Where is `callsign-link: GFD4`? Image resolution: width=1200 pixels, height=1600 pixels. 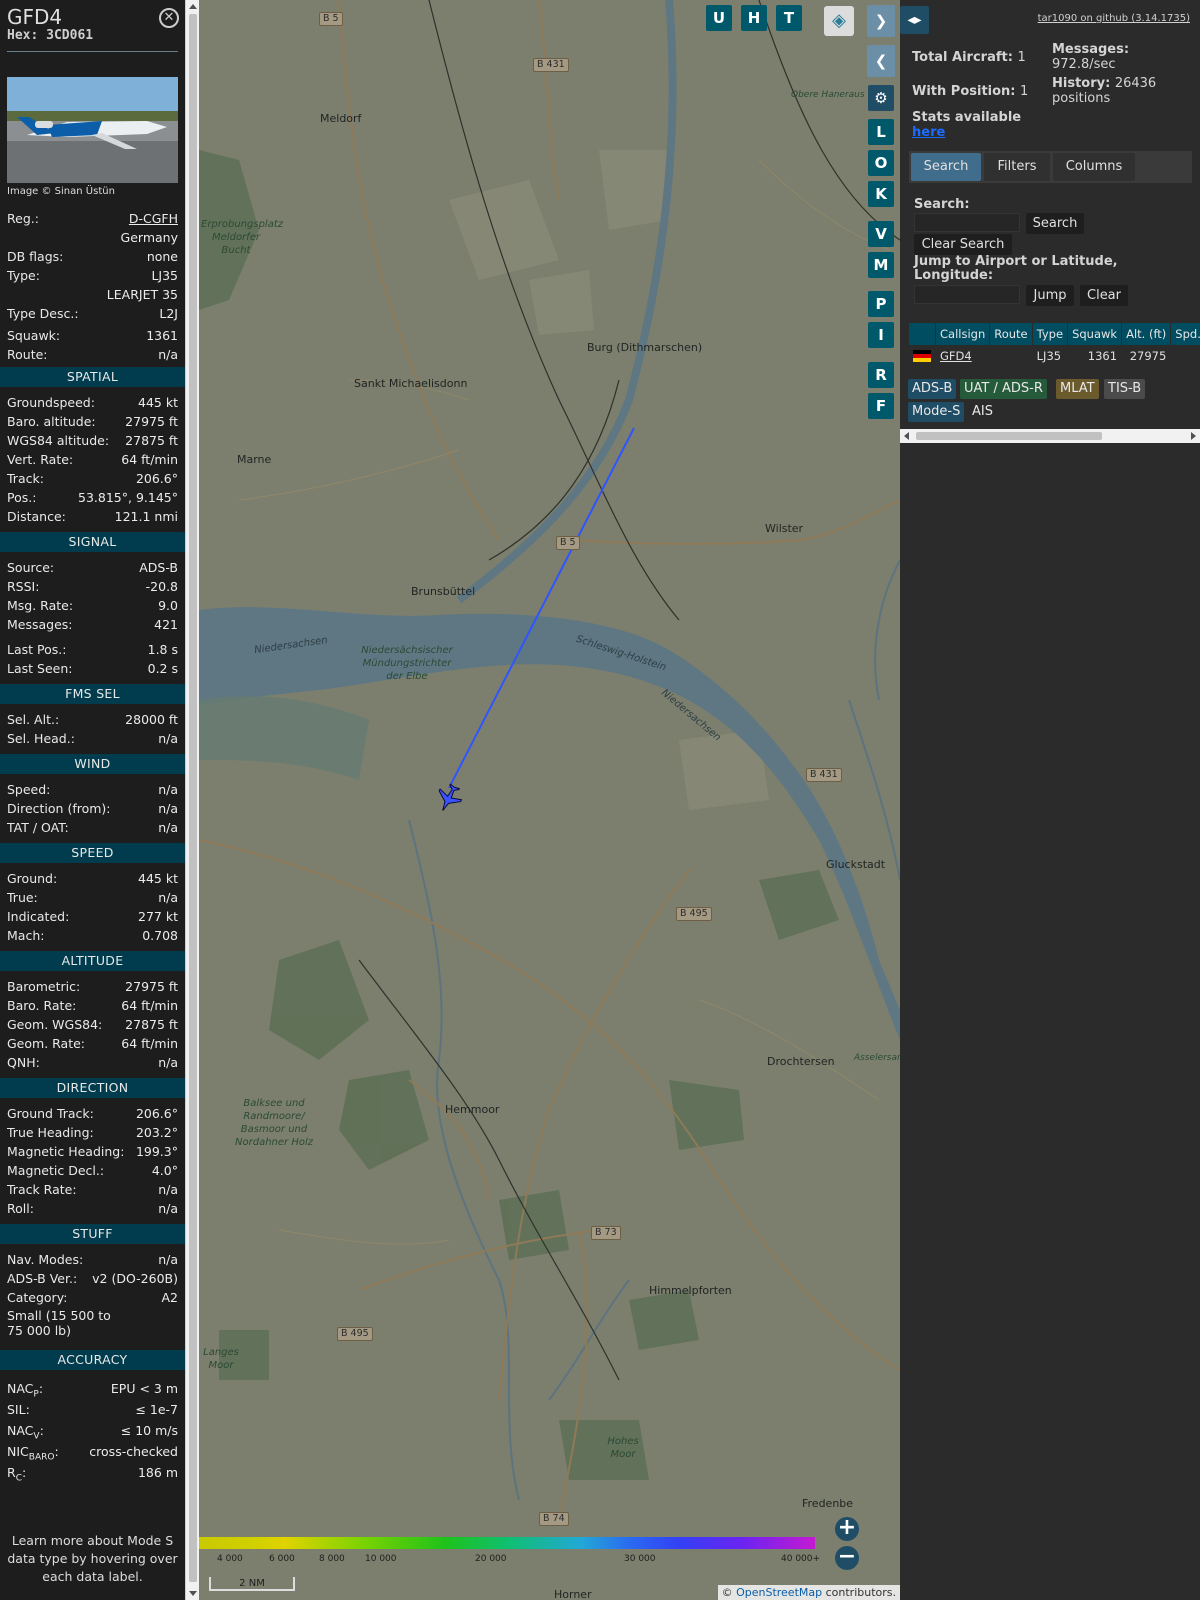 callsign-link: GFD4 is located at coordinates (956, 356).